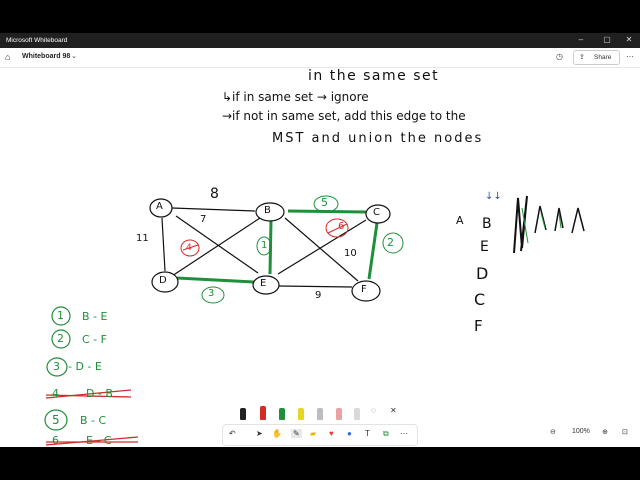  I want to click on mst-step-1-edge: B - E, so click(95, 316).